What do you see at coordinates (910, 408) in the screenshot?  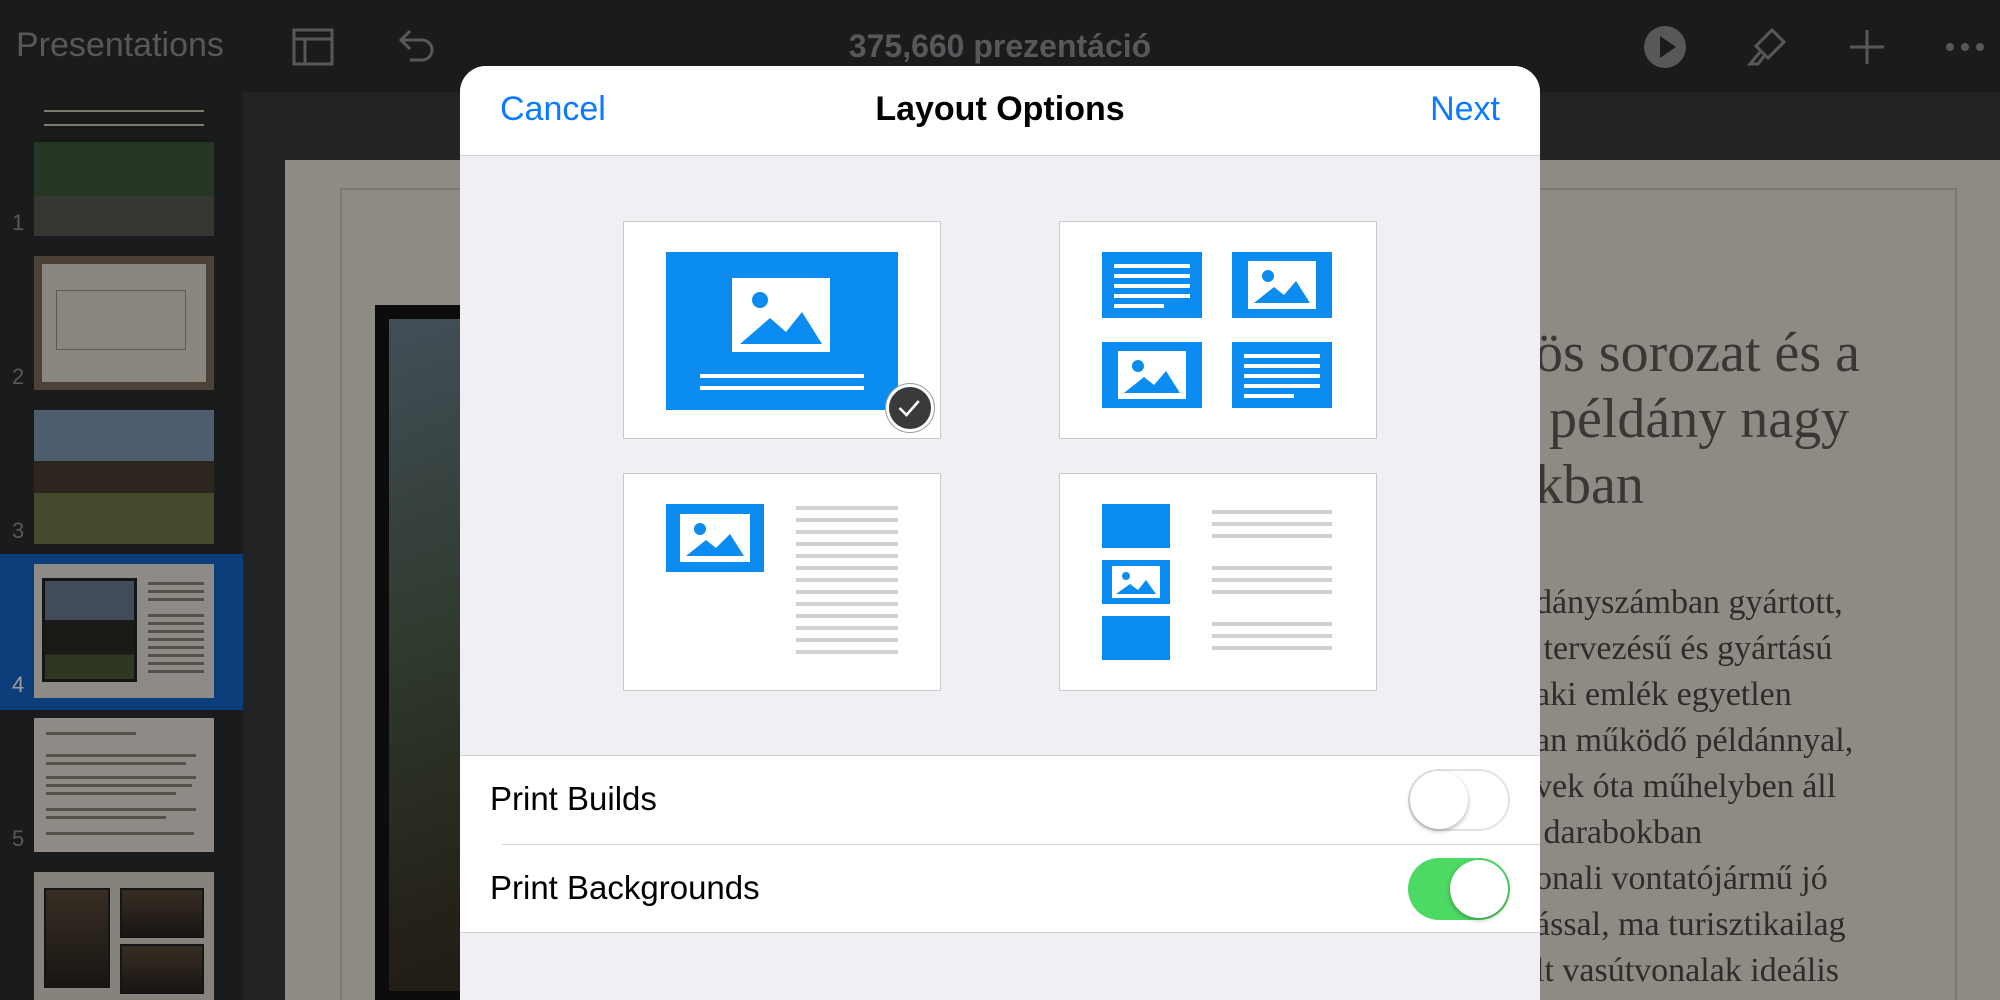 I see `checkmark-icon` at bounding box center [910, 408].